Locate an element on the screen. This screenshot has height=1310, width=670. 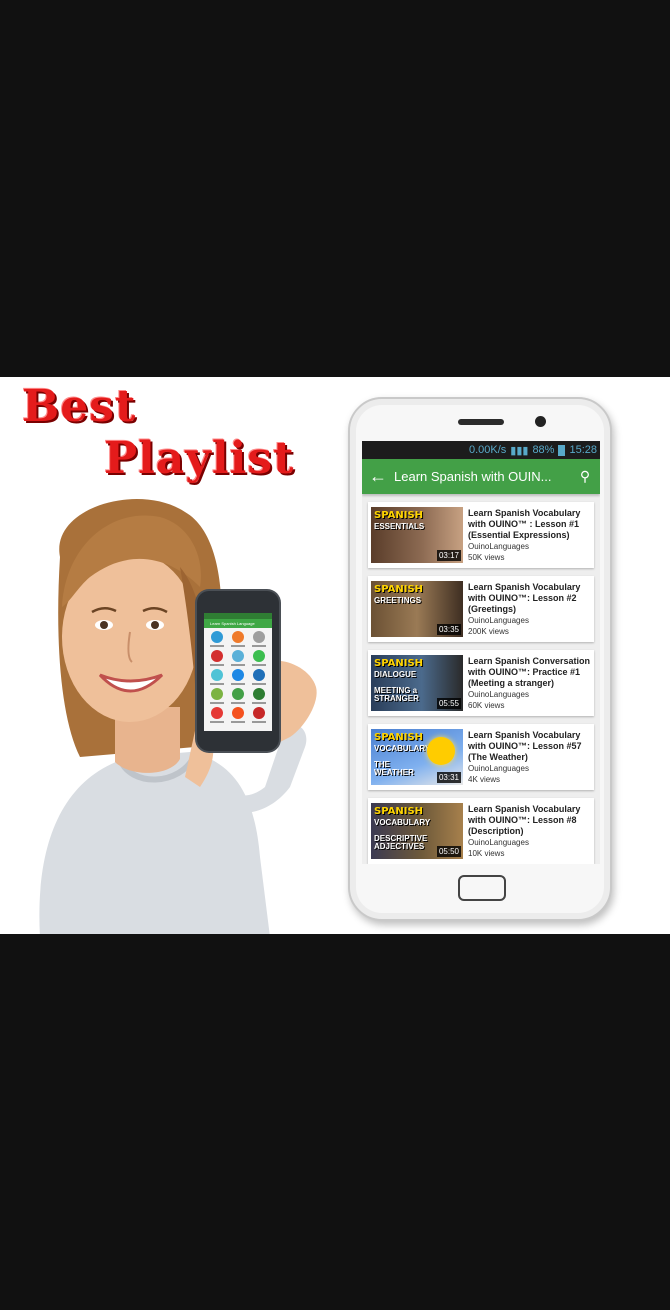
video-views: 200K views is located at coordinates (488, 631).